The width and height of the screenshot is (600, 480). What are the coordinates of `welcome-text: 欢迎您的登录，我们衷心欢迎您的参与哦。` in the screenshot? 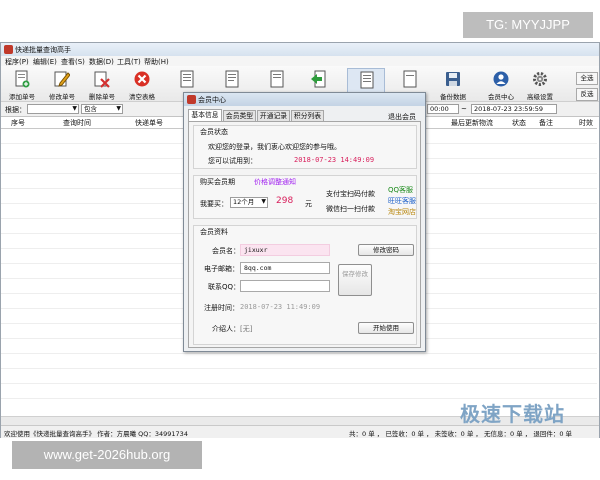 It's located at (274, 147).